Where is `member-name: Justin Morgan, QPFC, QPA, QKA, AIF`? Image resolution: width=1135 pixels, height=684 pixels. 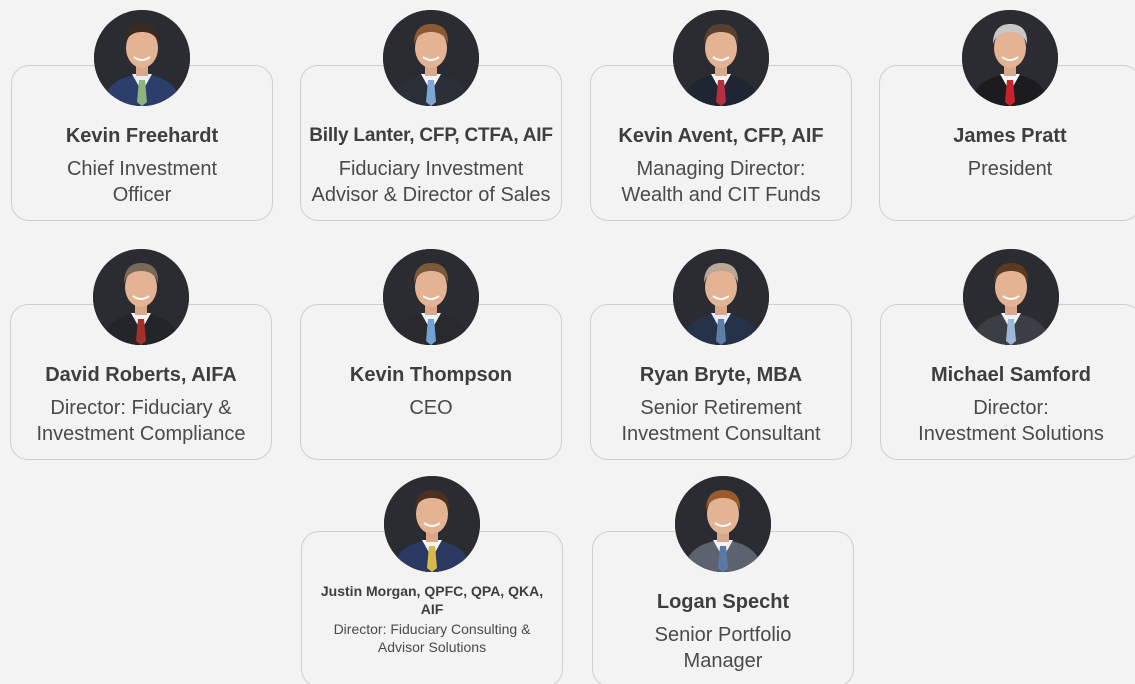 member-name: Justin Morgan, QPFC, QPA, QKA, AIF is located at coordinates (432, 600).